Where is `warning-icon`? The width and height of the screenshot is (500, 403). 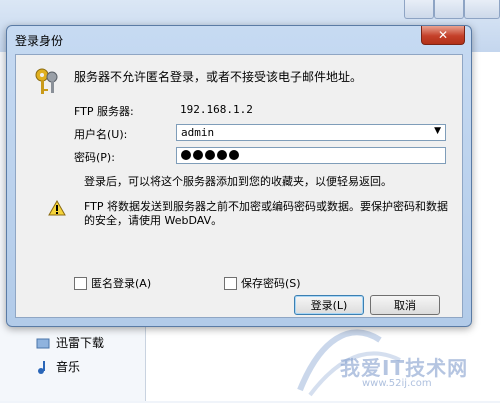
warning-icon is located at coordinates (57, 209).